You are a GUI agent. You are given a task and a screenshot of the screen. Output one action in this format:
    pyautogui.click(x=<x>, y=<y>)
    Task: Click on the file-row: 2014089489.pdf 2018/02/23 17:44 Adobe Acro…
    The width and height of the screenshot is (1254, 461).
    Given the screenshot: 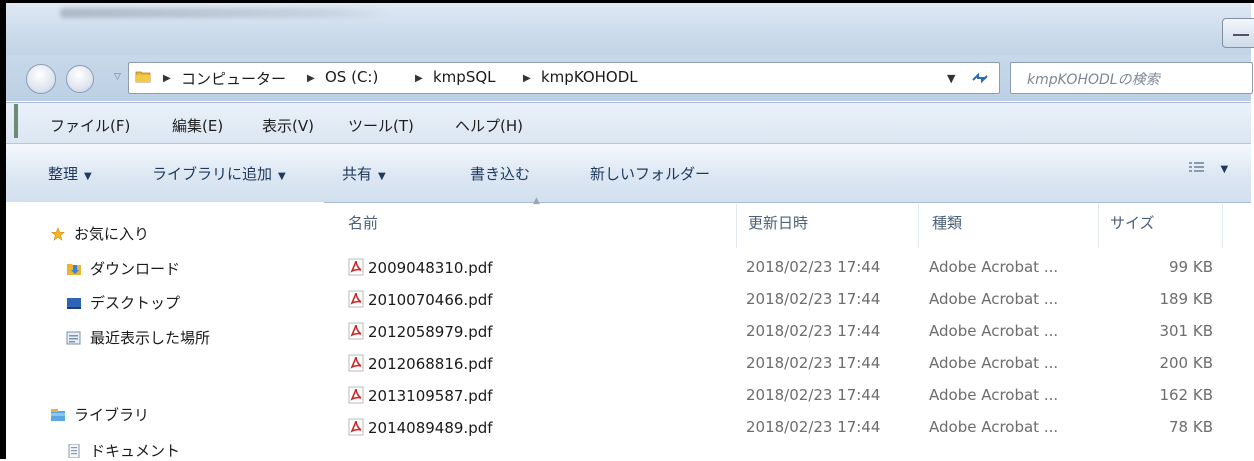 What is the action you would take?
    pyautogui.click(x=785, y=434)
    